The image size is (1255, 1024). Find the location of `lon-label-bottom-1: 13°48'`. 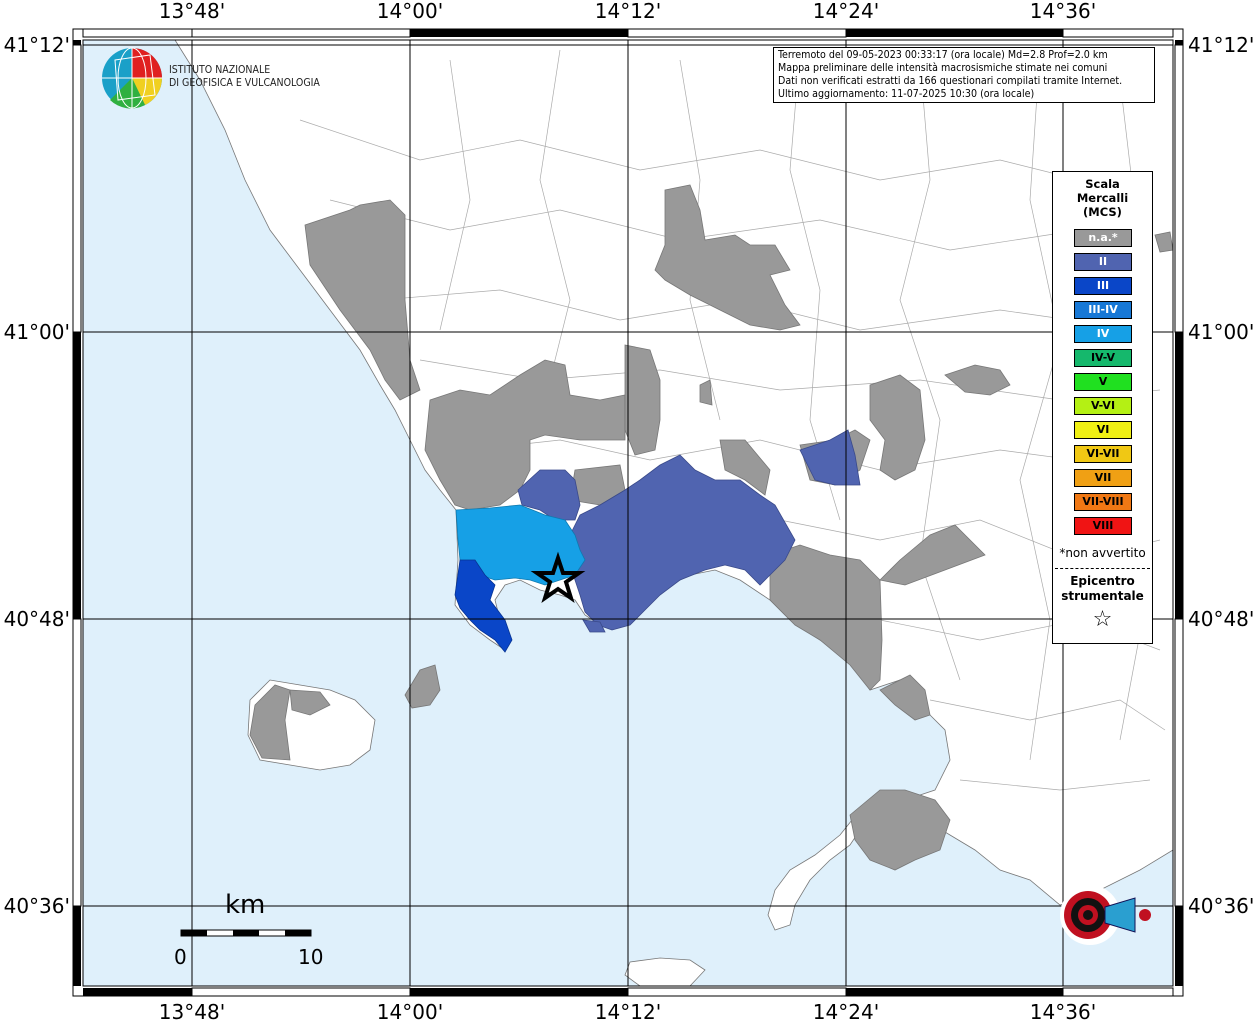

lon-label-bottom-1: 13°48' is located at coordinates (192, 1012).